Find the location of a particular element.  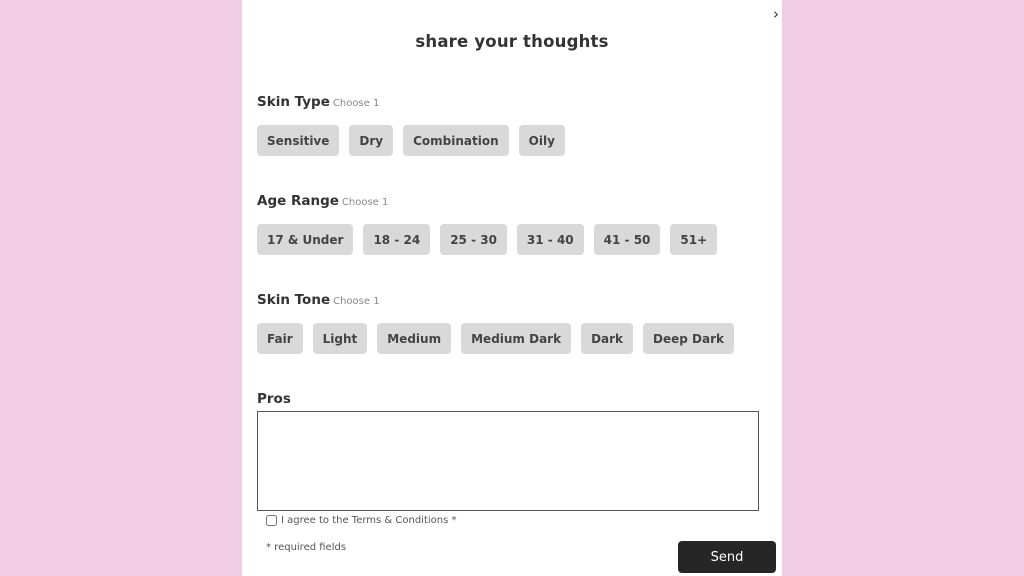

age-range-label: Age Range Choose 1 is located at coordinates (322, 201).